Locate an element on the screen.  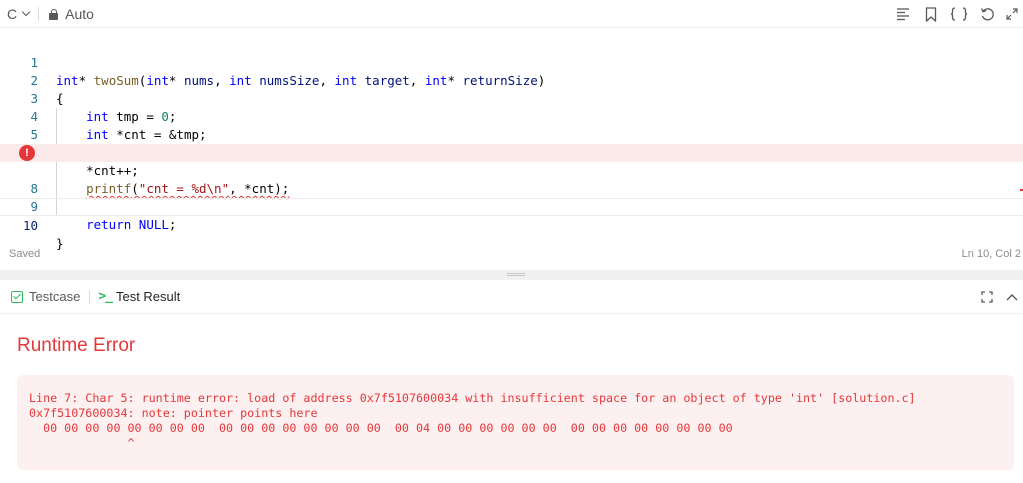
braces-icon is located at coordinates (959, 14).